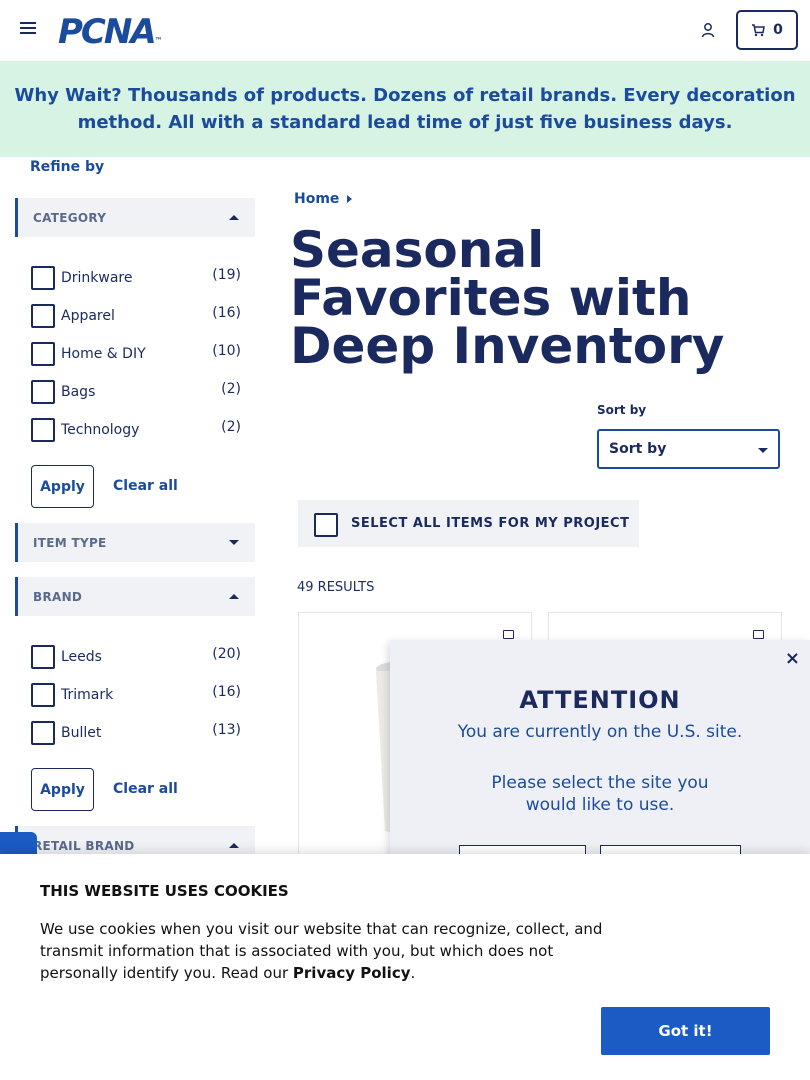 This screenshot has height=1080, width=810. What do you see at coordinates (405, 30) in the screenshot?
I see `site-header: PCNA™ 0` at bounding box center [405, 30].